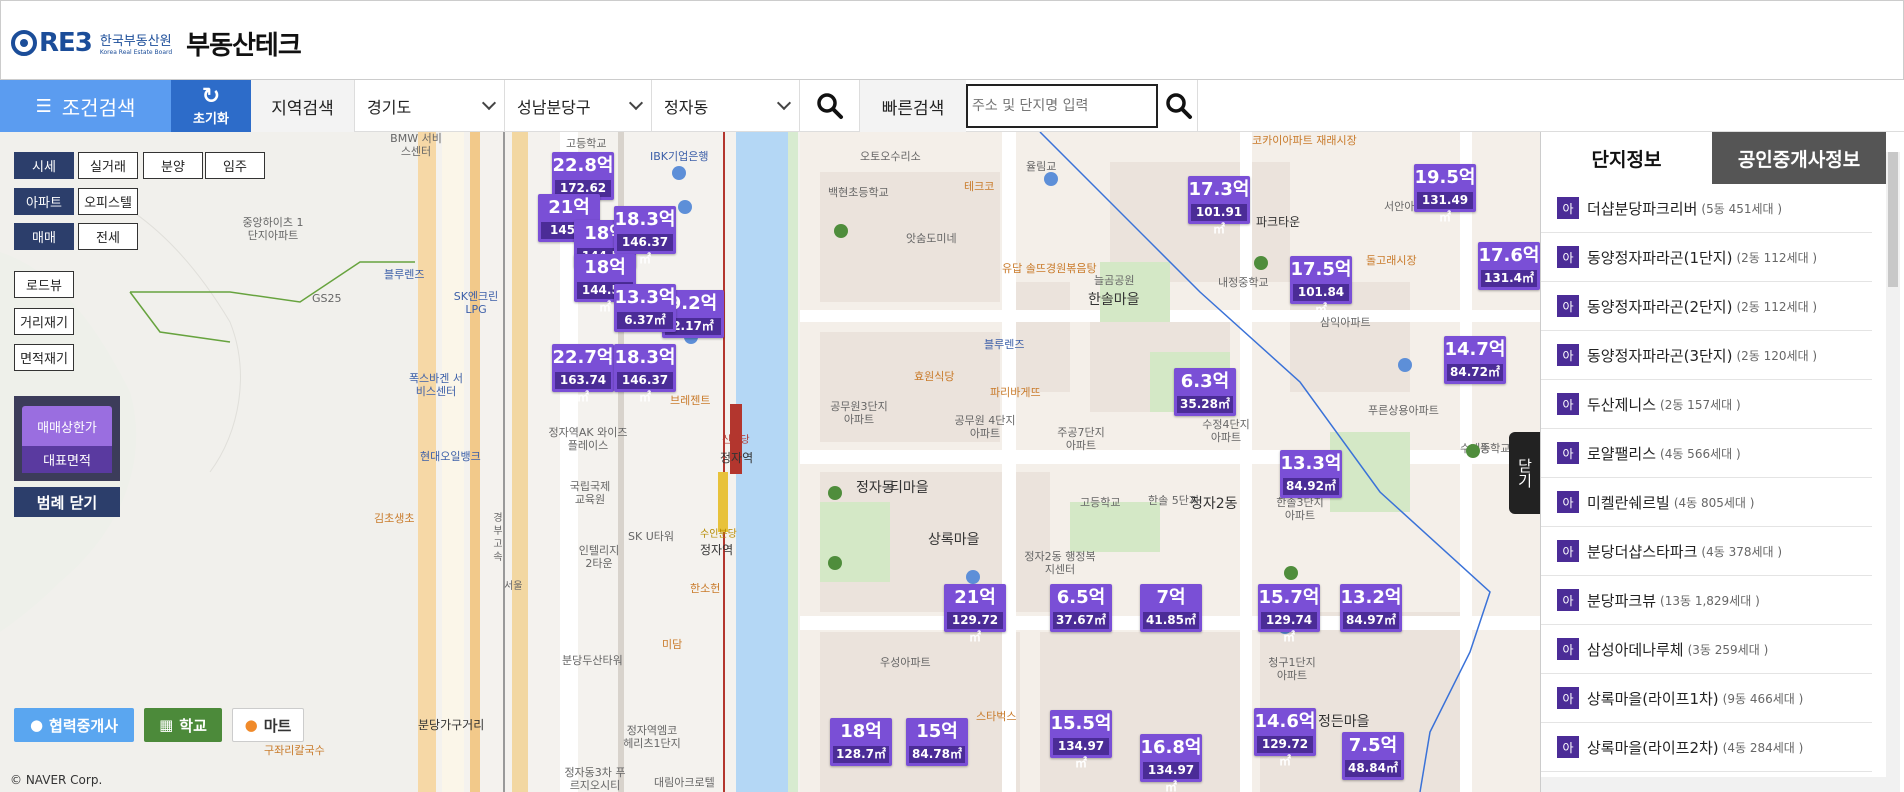  Describe the element at coordinates (1081, 608) in the screenshot. I see `price-marker: 6.5억 37.67㎡` at that location.